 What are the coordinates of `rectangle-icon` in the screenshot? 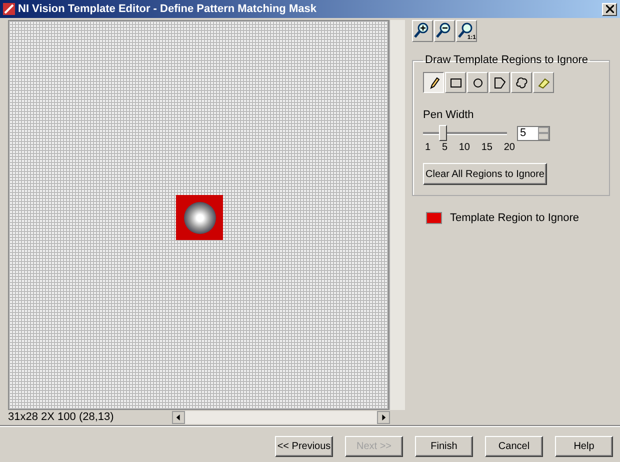 It's located at (455, 83).